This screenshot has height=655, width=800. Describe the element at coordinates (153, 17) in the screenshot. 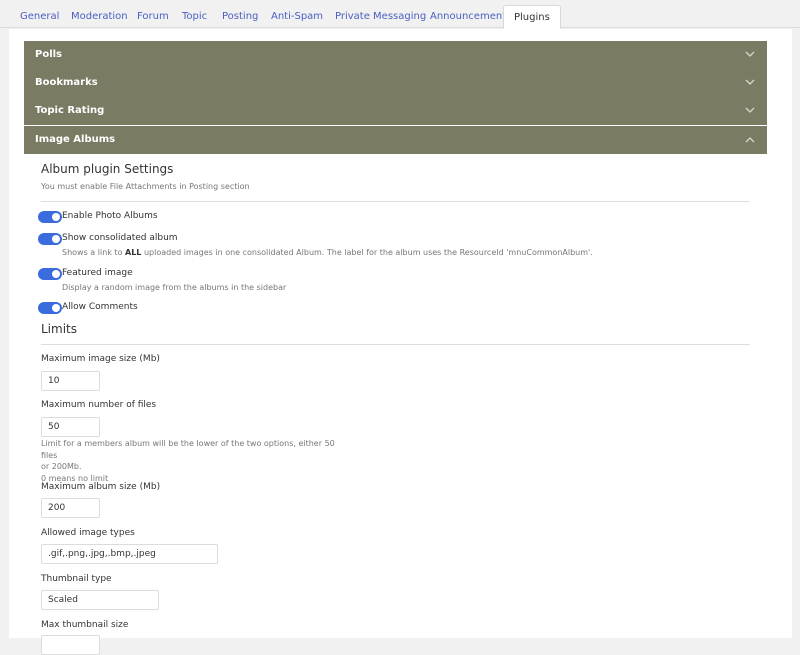

I see `tab-forum: Forum` at that location.